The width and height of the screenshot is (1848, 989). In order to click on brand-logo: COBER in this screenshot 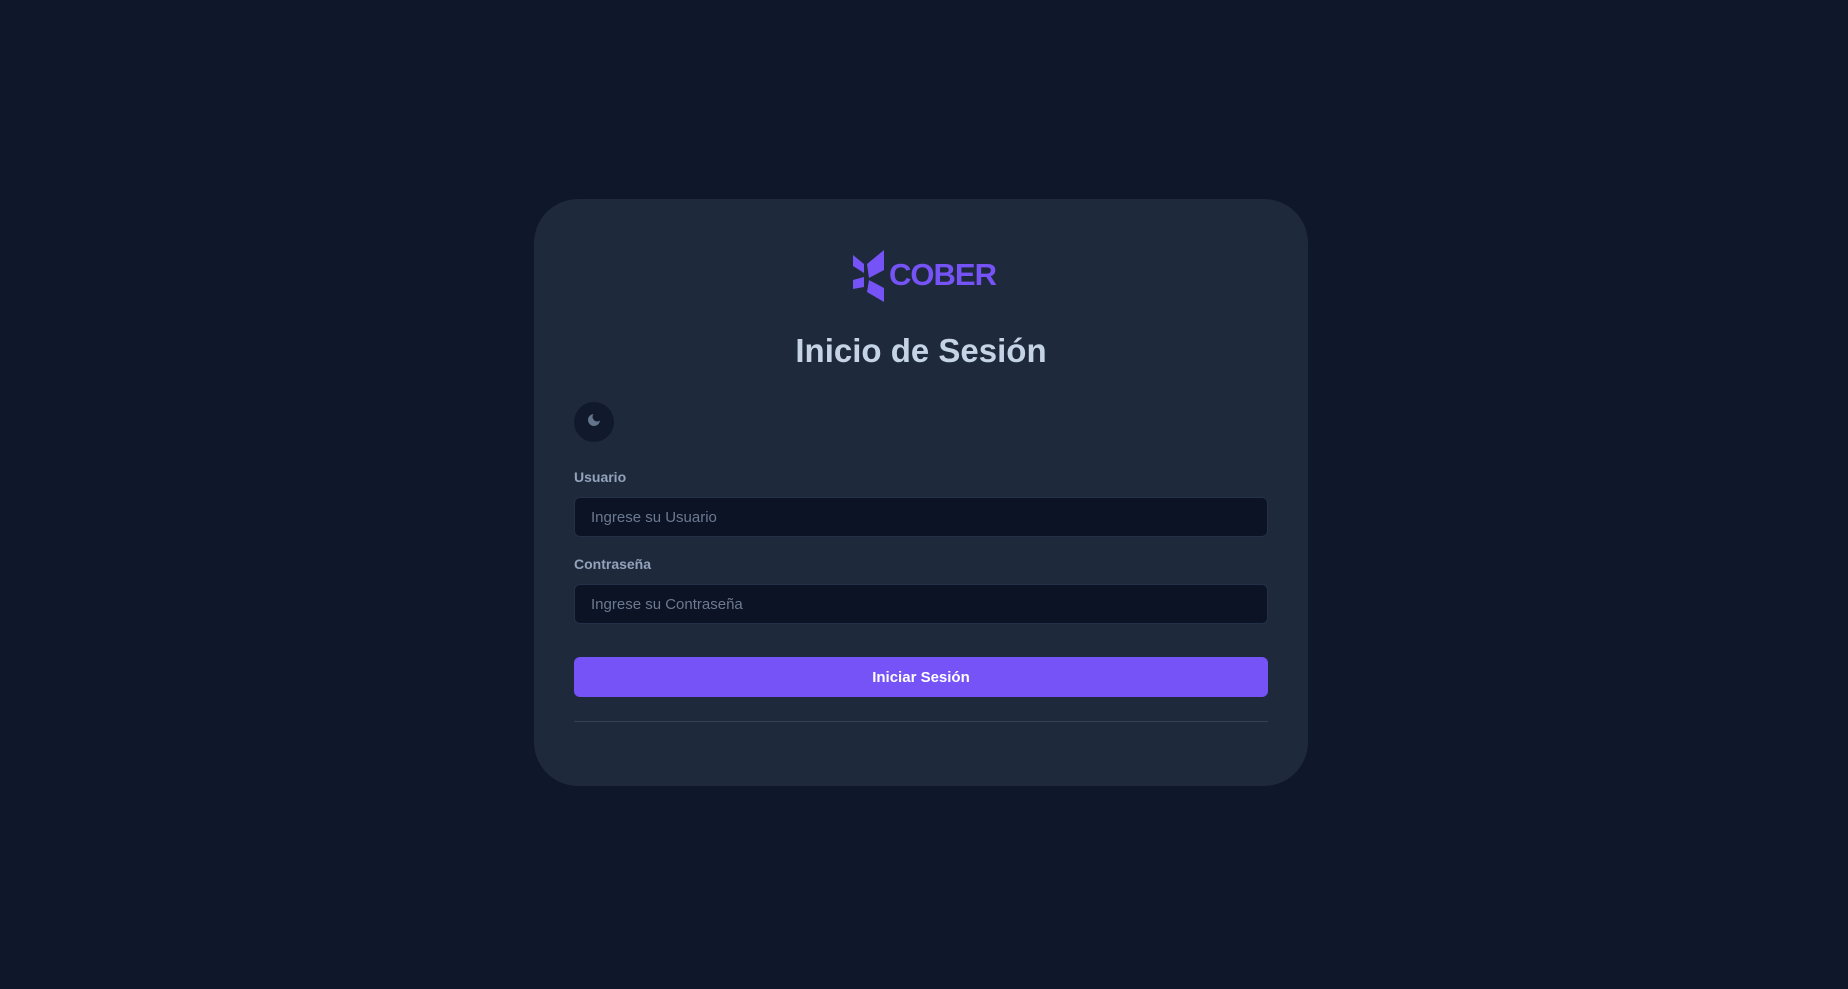, I will do `click(924, 273)`.